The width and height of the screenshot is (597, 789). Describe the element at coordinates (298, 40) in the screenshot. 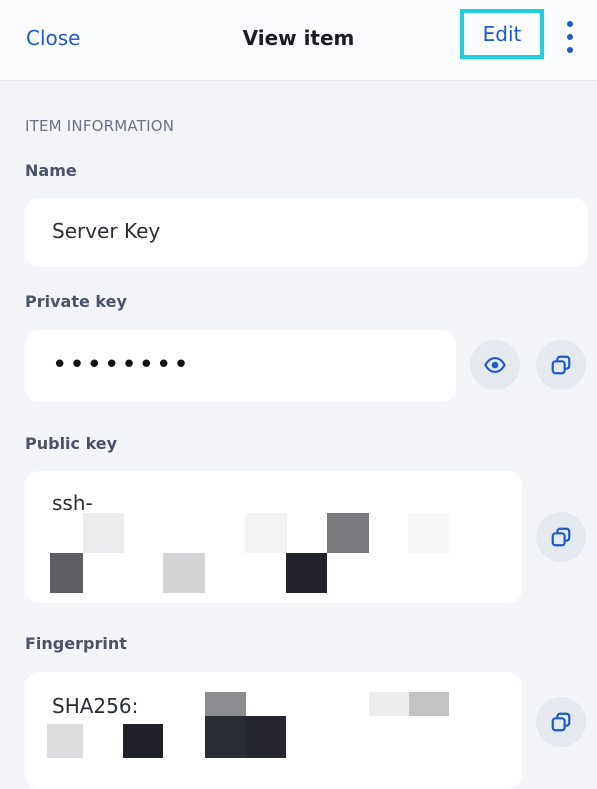

I see `top-bar: Close View item Edit` at that location.